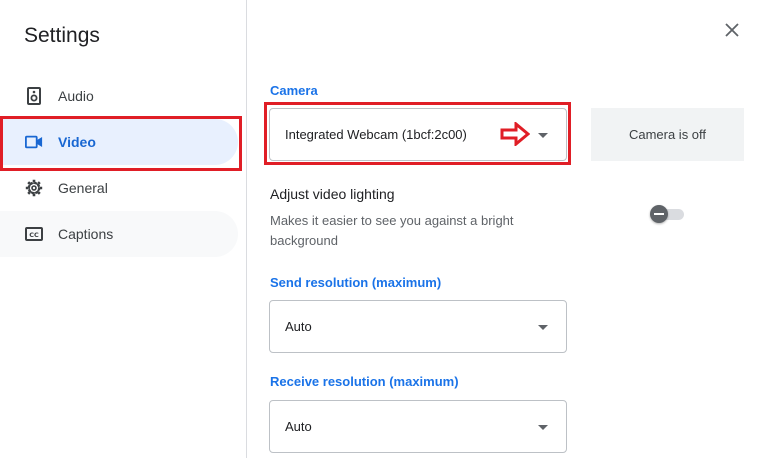 The image size is (768, 458). What do you see at coordinates (418, 326) in the screenshot?
I see `send-resolution-select: Auto` at bounding box center [418, 326].